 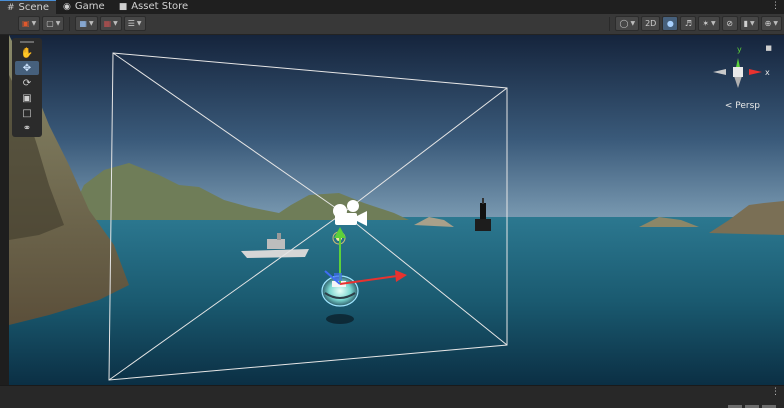 I want to click on increment-snap-icon: ▦, so click(x=107, y=23).